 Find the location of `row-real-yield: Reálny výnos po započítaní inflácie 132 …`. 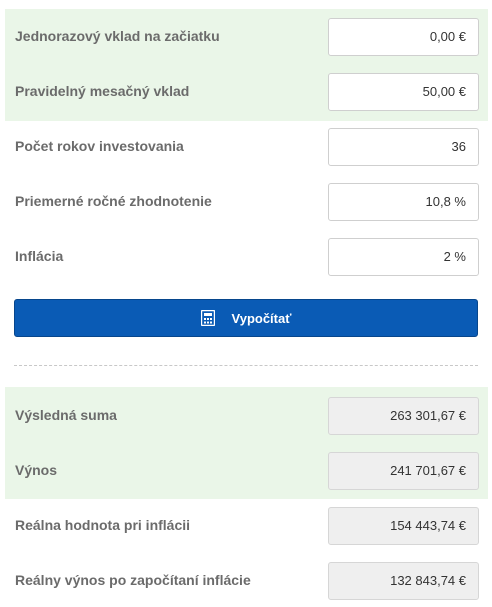

row-real-yield: Reálny výnos po započítaní inflácie 132 … is located at coordinates (246, 584).